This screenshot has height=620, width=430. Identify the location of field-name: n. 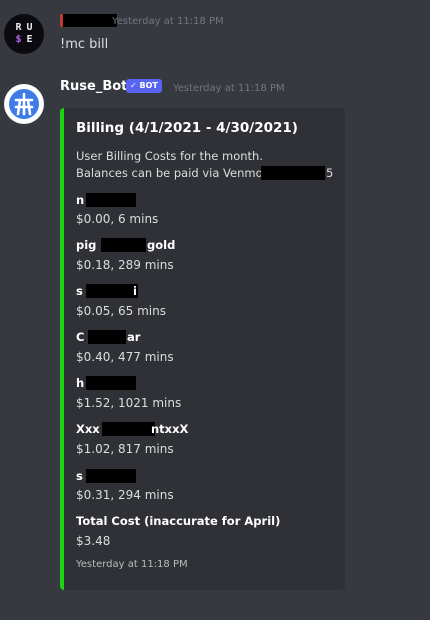
(80, 200).